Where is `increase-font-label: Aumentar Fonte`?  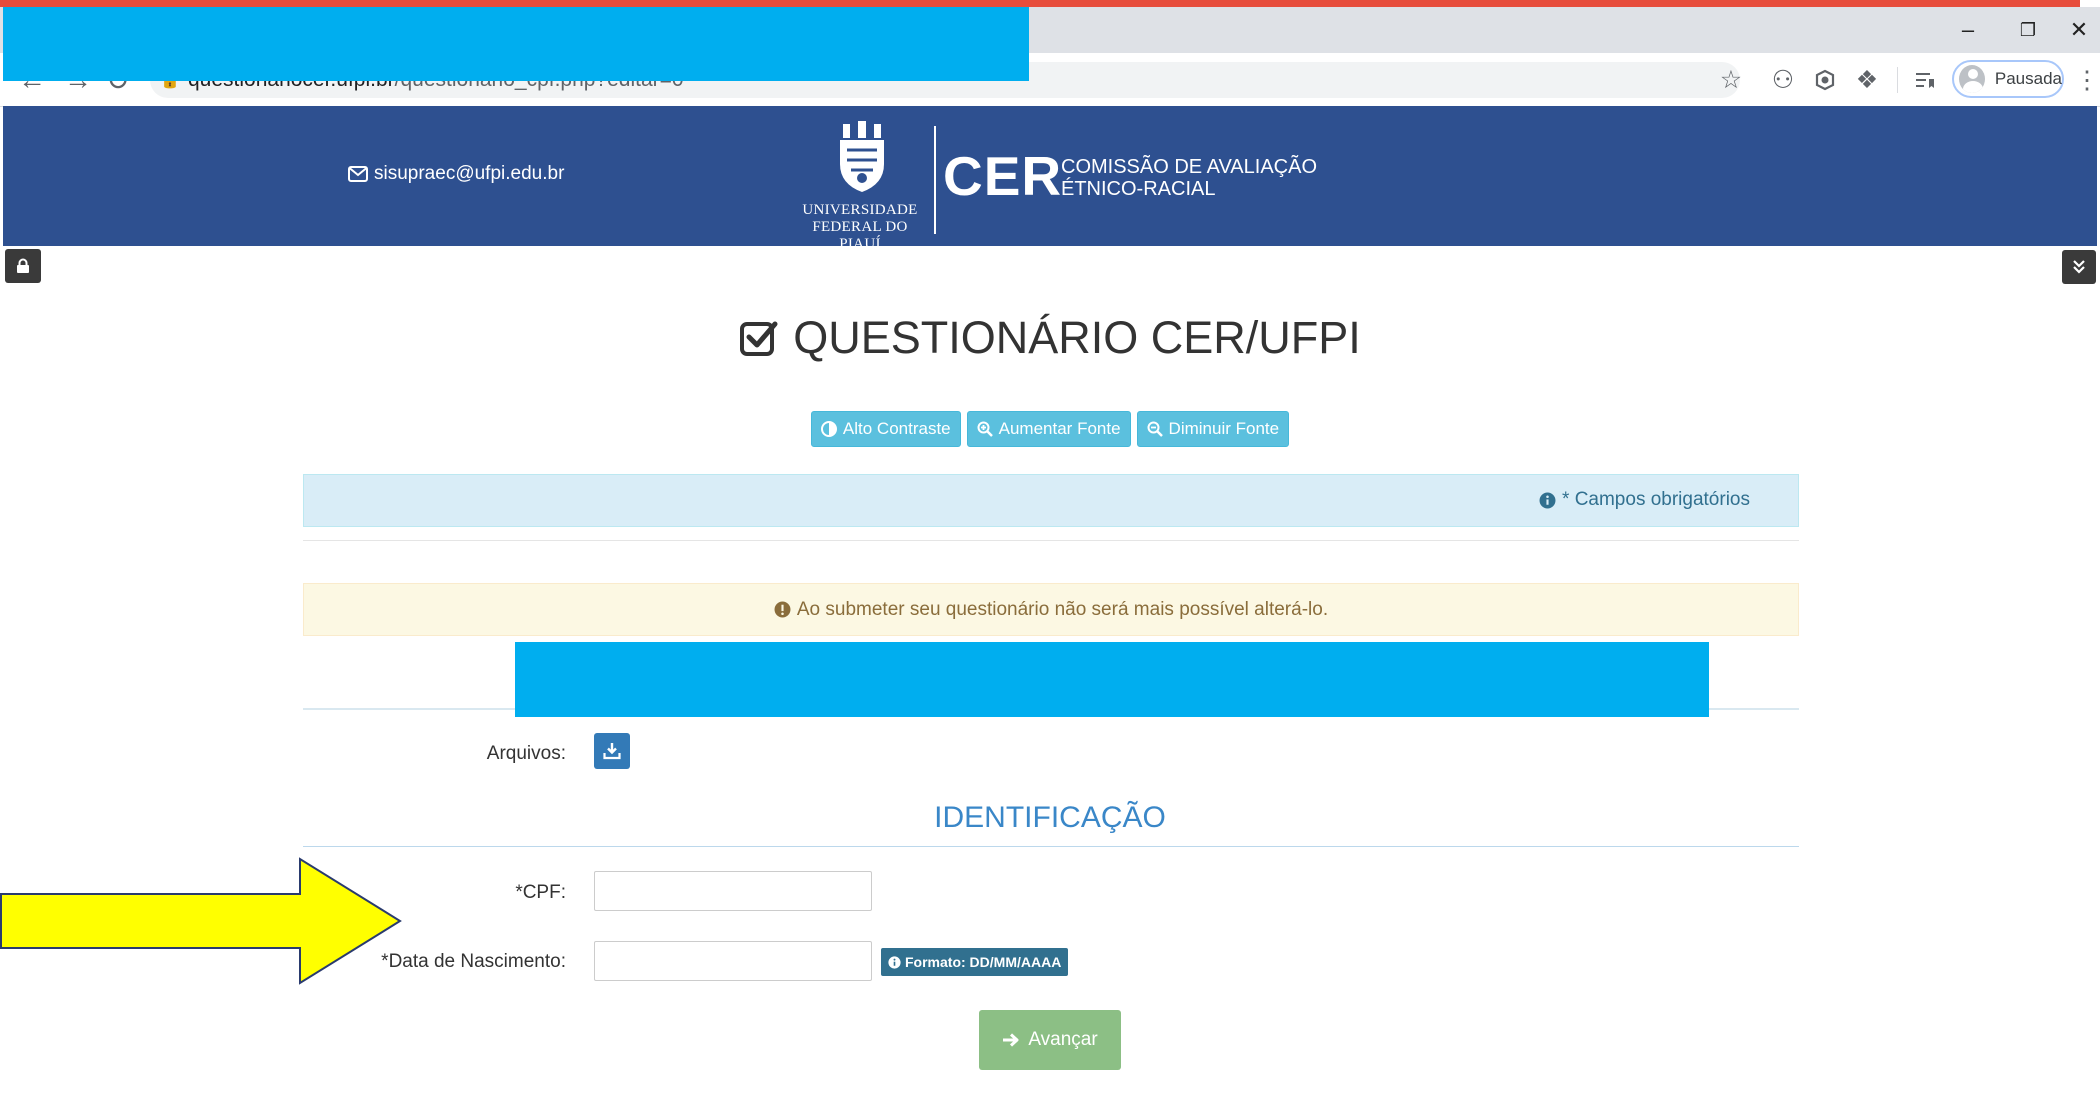
increase-font-label: Aumentar Fonte is located at coordinates (1059, 428).